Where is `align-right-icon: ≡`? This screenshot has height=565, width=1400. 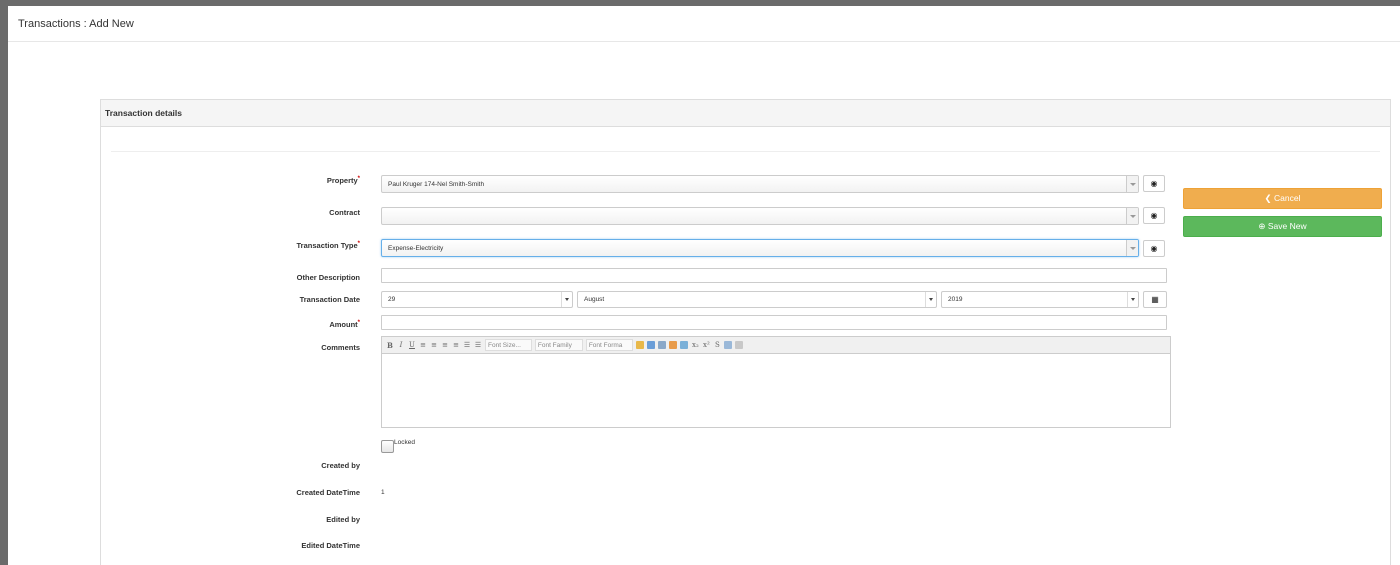 align-right-icon: ≡ is located at coordinates (445, 345).